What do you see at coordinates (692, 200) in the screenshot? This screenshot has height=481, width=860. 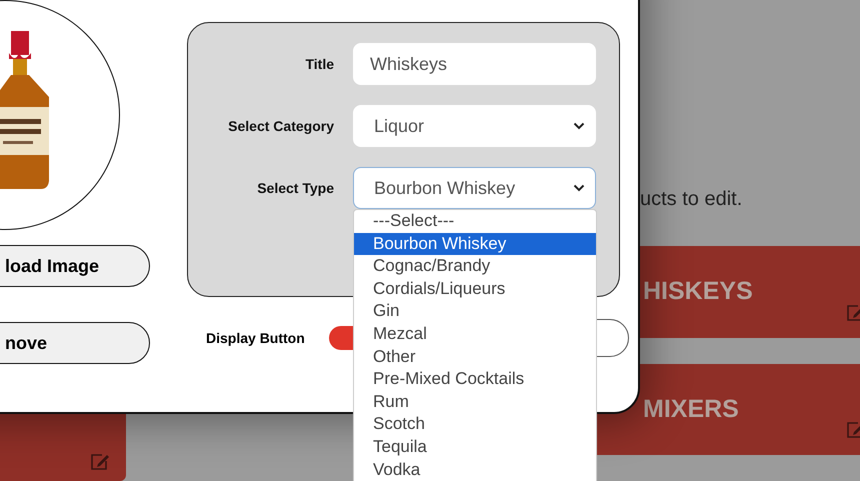 I see `hint-text: ucts to edit.` at bounding box center [692, 200].